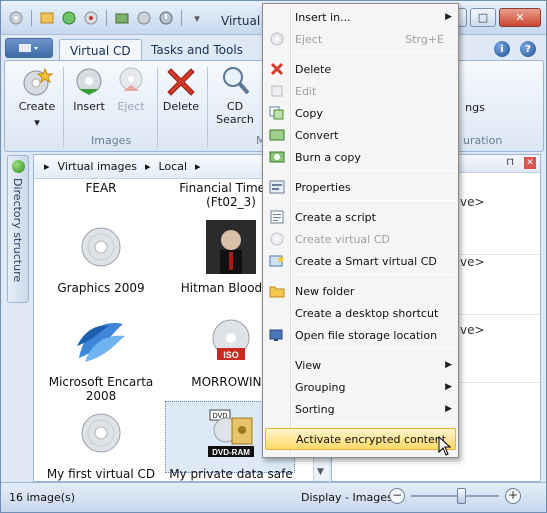 This screenshot has width=547, height=513. Describe the element at coordinates (181, 106) in the screenshot. I see `delete-label: Delete` at that location.